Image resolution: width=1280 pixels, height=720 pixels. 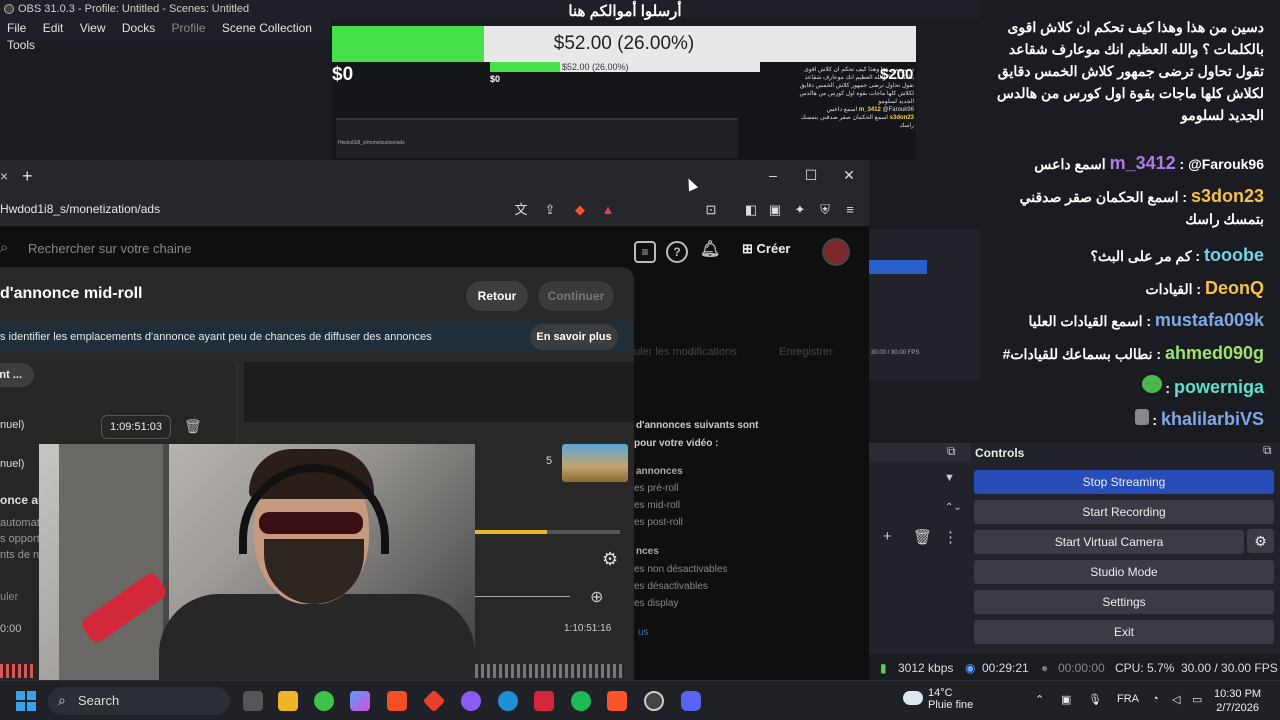 I want to click on settings-button: Settings, so click(x=1124, y=602).